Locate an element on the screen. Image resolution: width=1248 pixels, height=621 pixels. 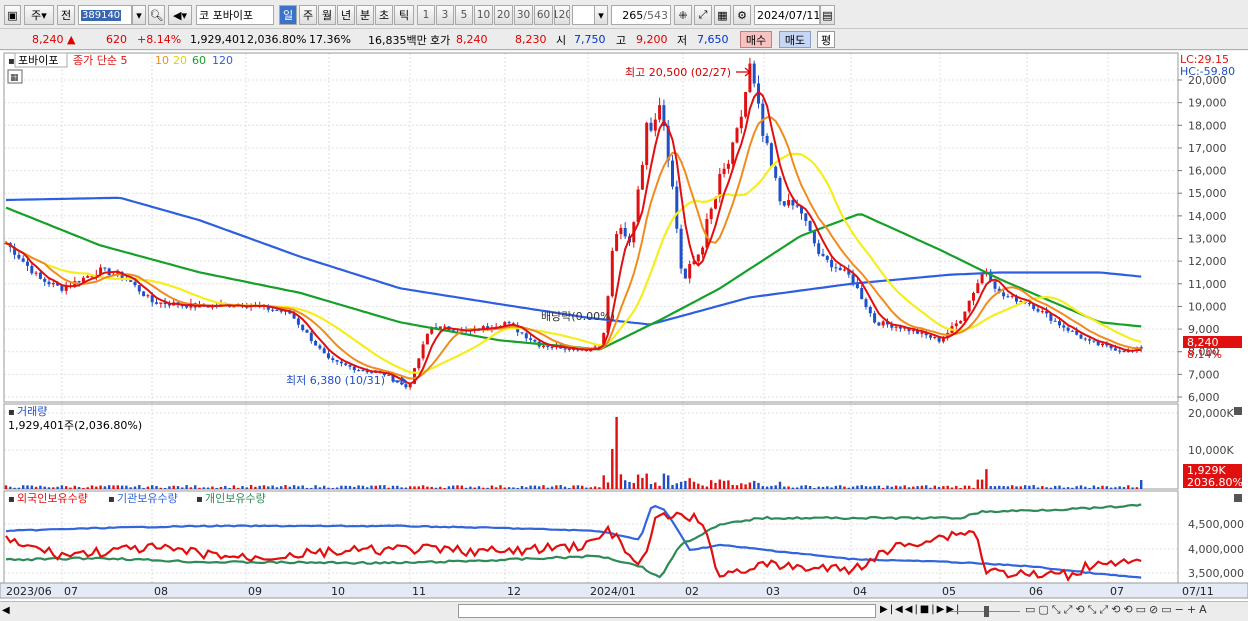
prev-button: 전 is located at coordinates (66, 15).